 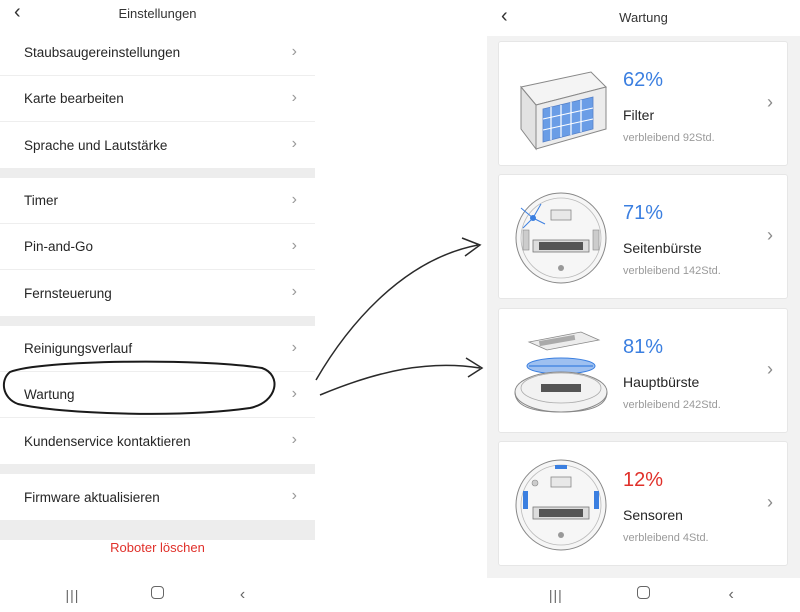 What do you see at coordinates (68, 293) in the screenshot?
I see `settings-item-label: Fernsteuerung` at bounding box center [68, 293].